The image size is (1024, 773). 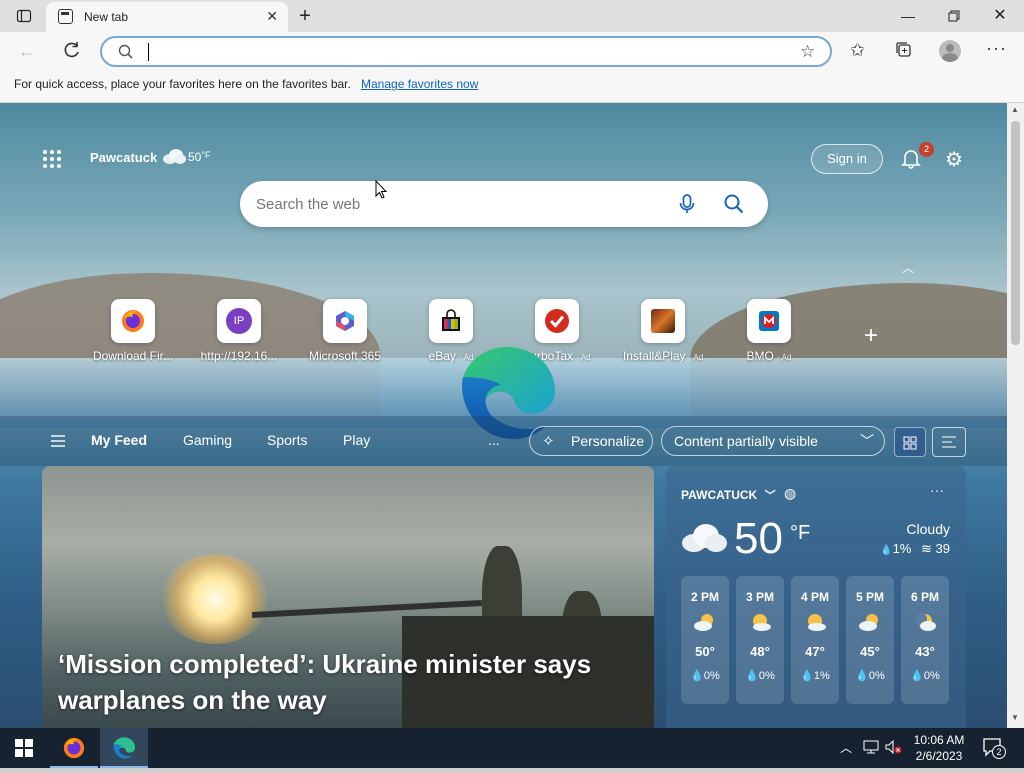 What do you see at coordinates (937, 490) in the screenshot?
I see `weather-more-icon: ···` at bounding box center [937, 490].